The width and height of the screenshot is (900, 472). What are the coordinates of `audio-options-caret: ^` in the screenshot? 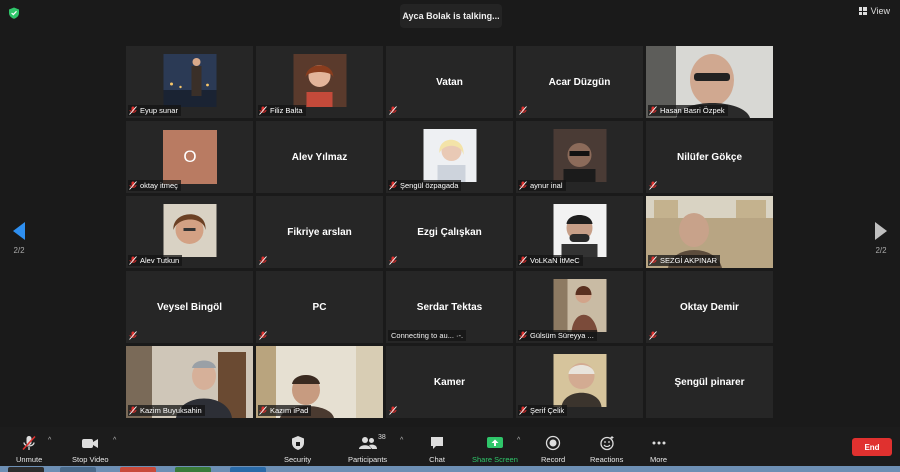 It's located at (49, 440).